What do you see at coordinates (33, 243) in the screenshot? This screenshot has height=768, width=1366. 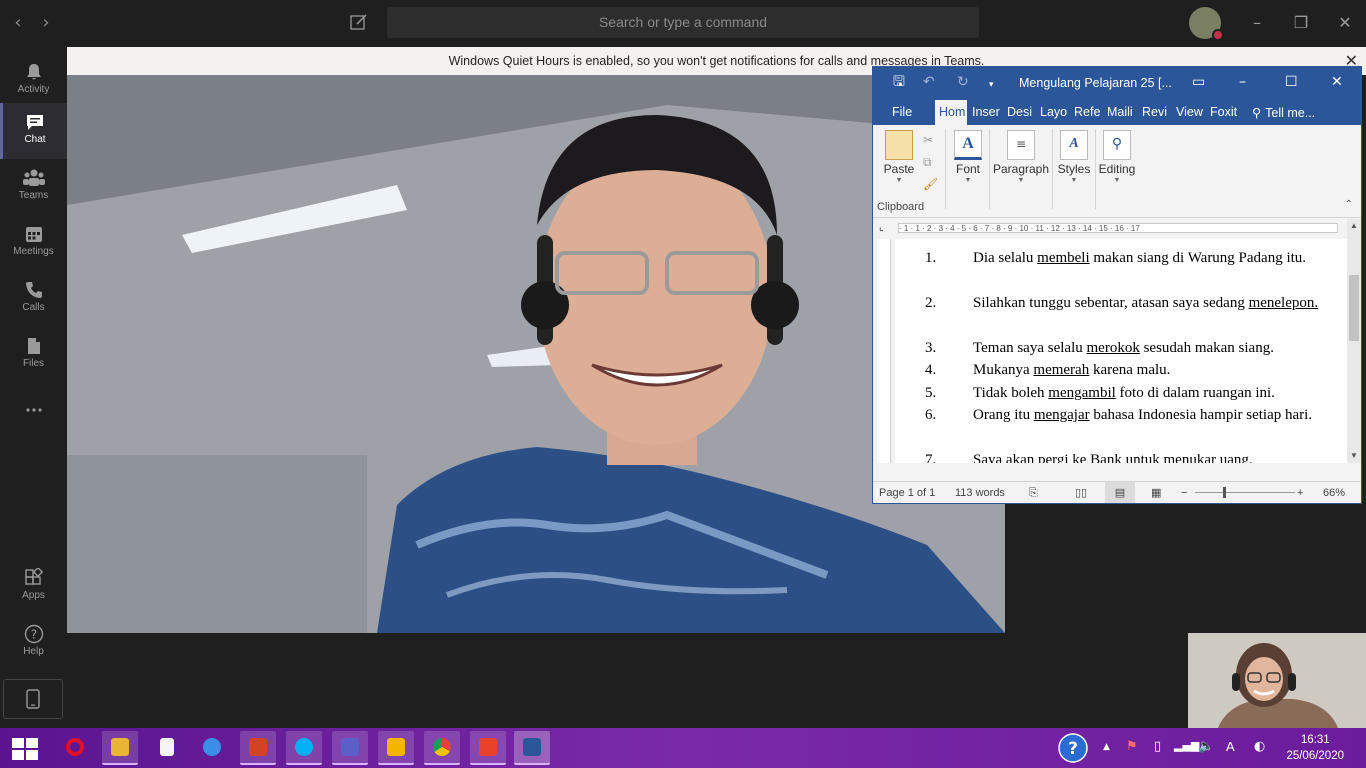 I see `rail-item-meetings: Meetings` at bounding box center [33, 243].